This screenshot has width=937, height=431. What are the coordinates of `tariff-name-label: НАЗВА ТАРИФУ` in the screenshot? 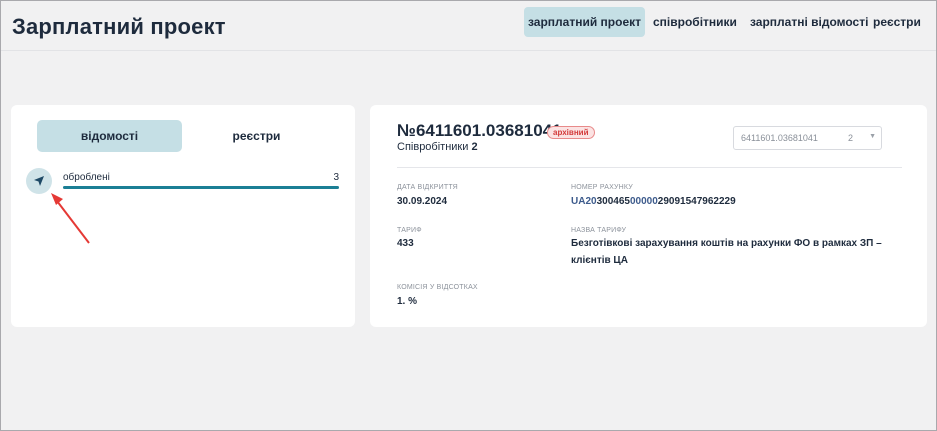 It's located at (599, 230).